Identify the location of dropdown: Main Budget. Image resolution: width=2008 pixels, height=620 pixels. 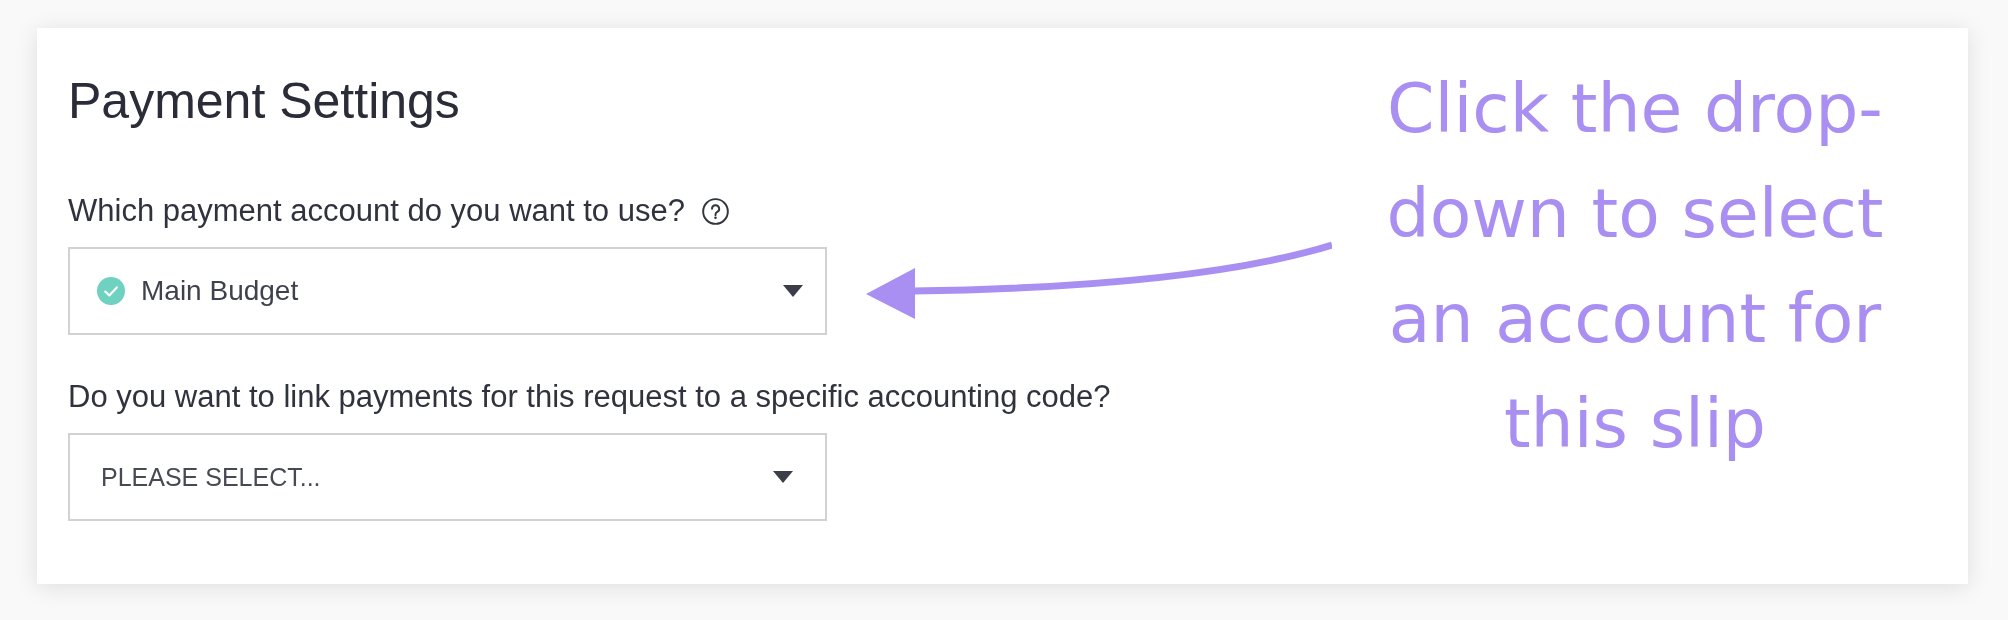
(447, 291).